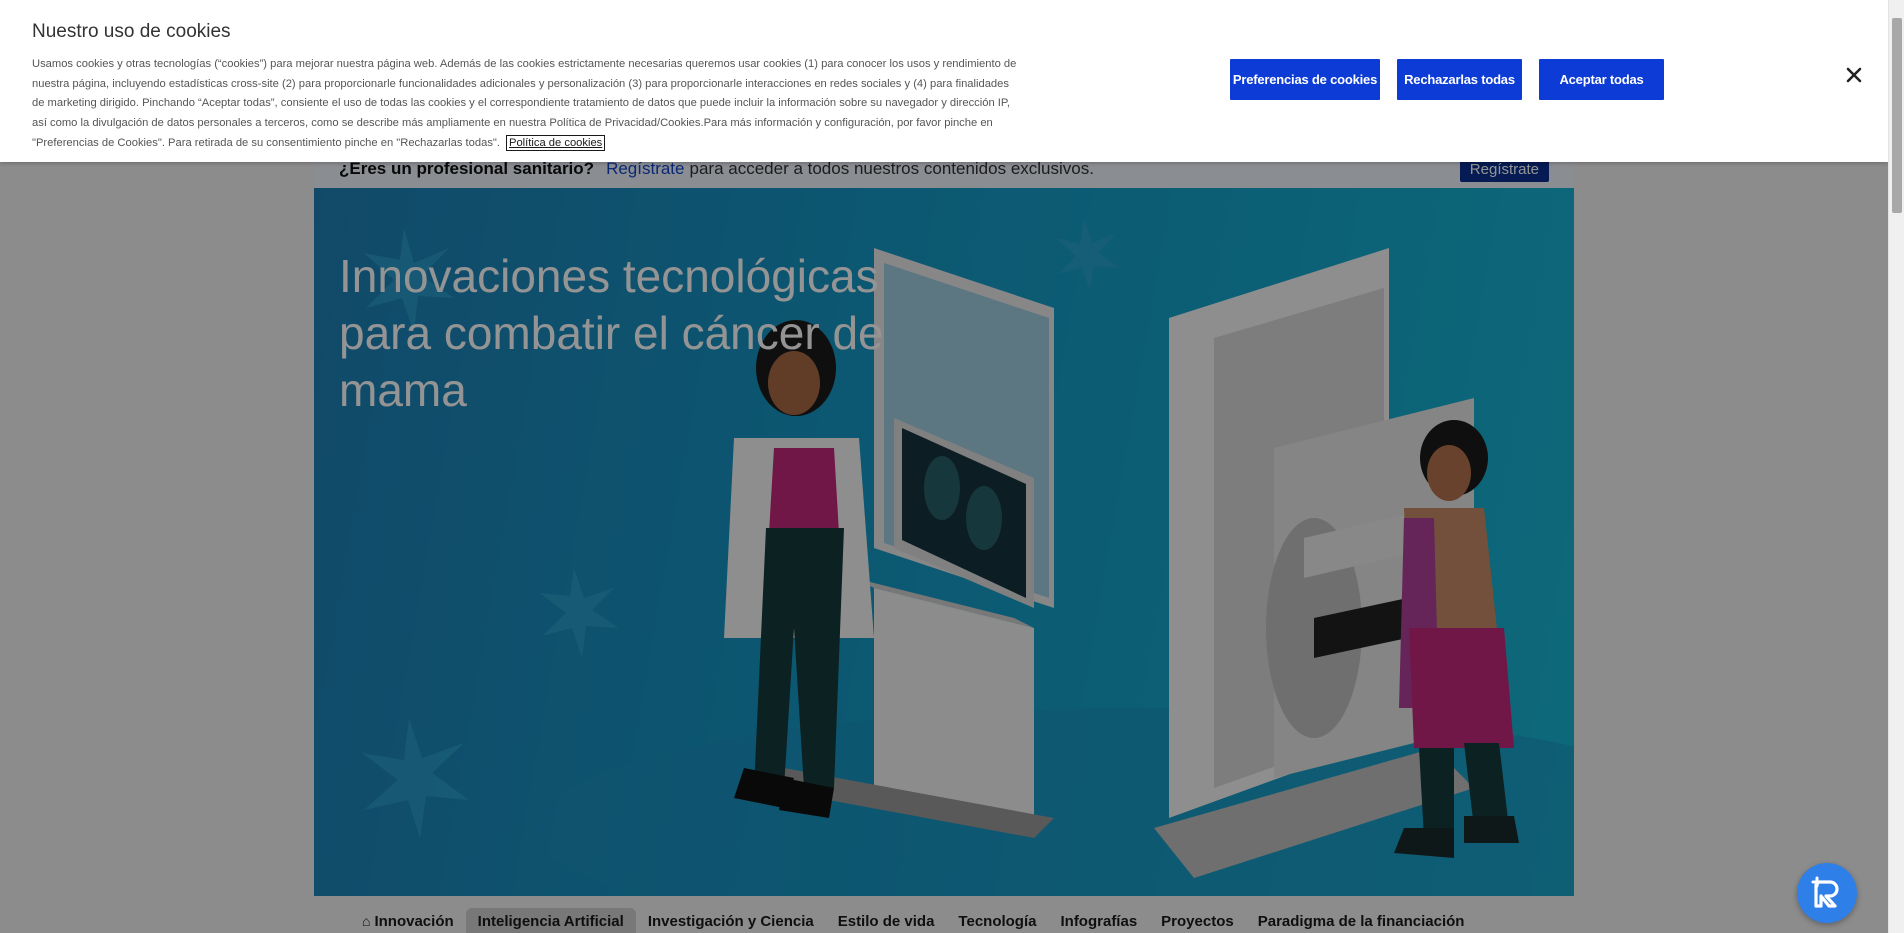 This screenshot has height=933, width=1904. I want to click on accept-all-button: Aceptar todas, so click(1601, 79).